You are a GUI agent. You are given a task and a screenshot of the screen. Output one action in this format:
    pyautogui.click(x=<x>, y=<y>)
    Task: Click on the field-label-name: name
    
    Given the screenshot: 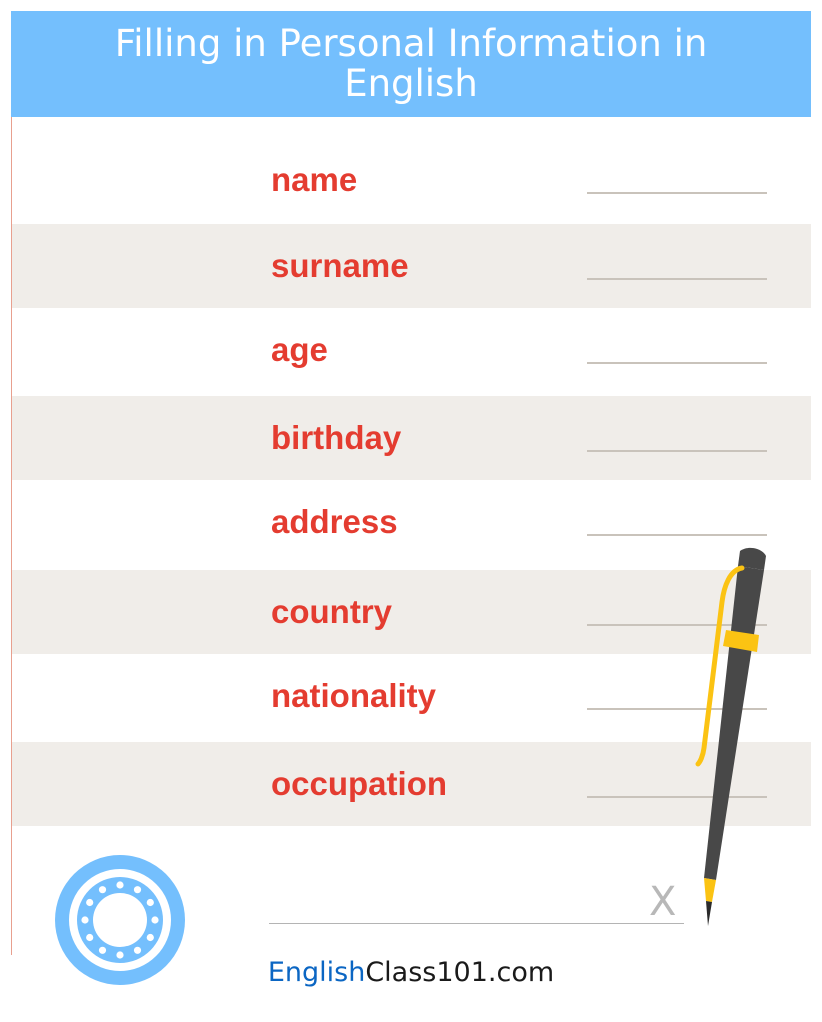 What is the action you would take?
    pyautogui.click(x=314, y=179)
    